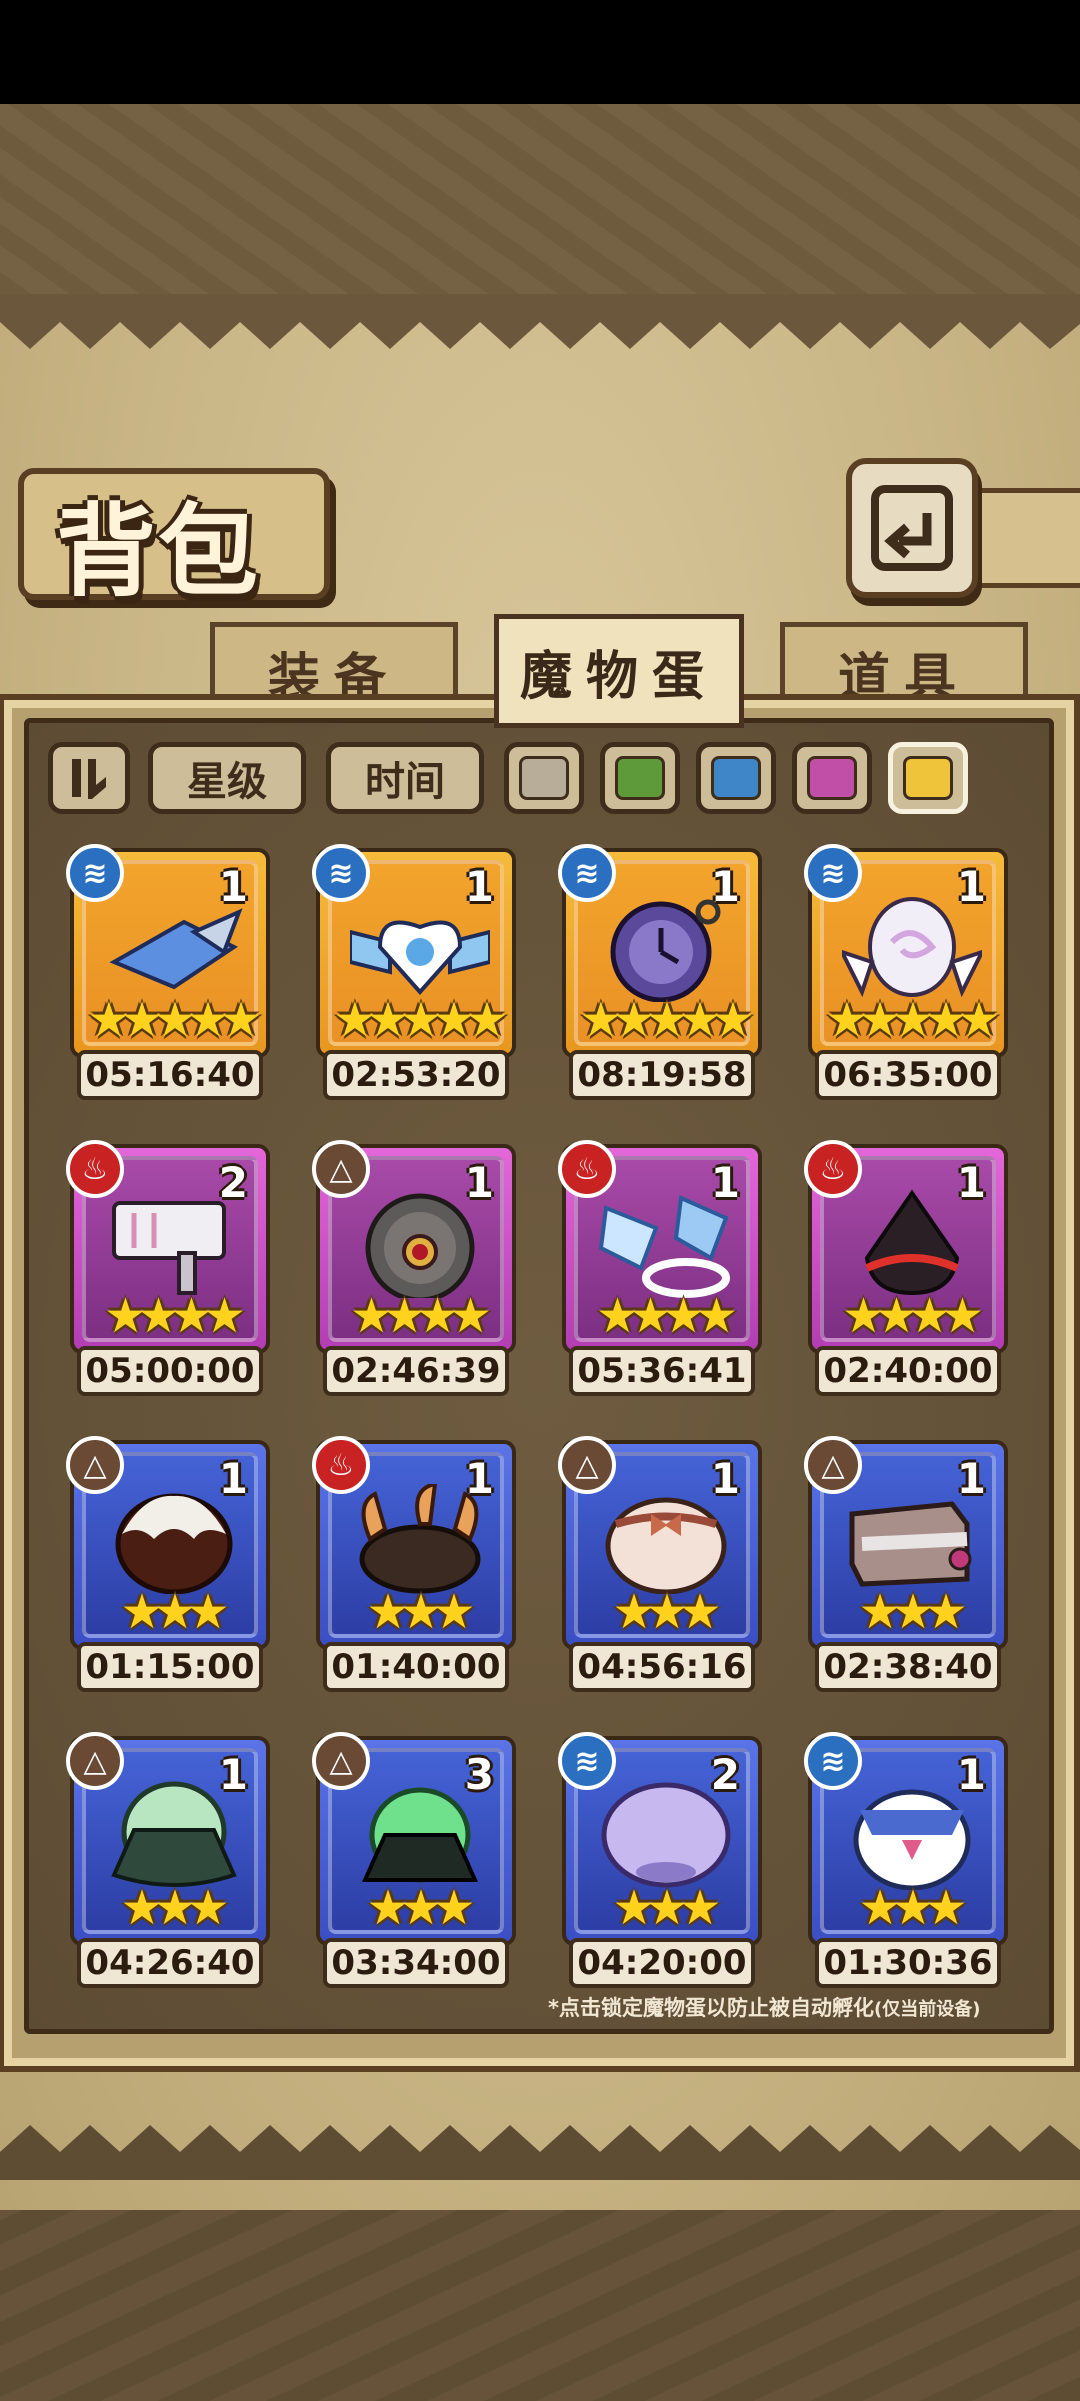 This screenshot has height=2401, width=1080. What do you see at coordinates (405, 778) in the screenshot?
I see `sort-time-button: 时间` at bounding box center [405, 778].